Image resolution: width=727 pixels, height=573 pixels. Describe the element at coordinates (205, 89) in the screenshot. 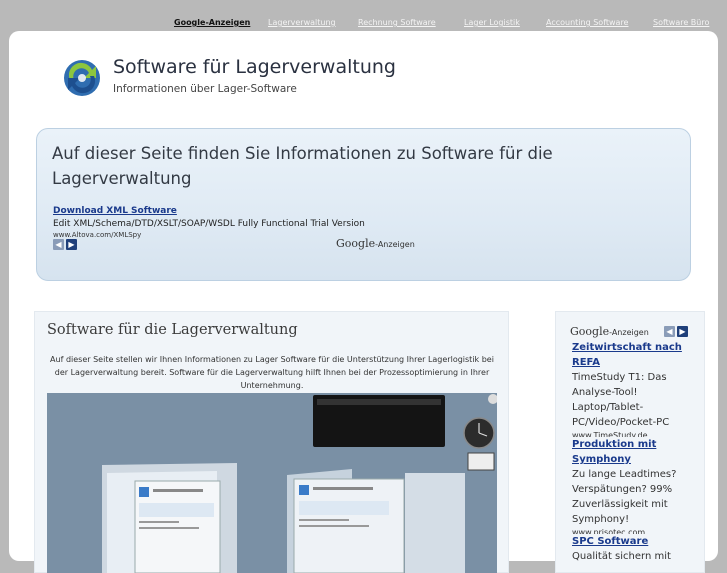

I see `site-subtitle: Informationen über Lager-Software` at that location.